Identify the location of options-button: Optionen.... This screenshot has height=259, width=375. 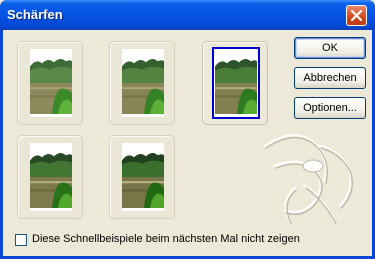
(330, 108).